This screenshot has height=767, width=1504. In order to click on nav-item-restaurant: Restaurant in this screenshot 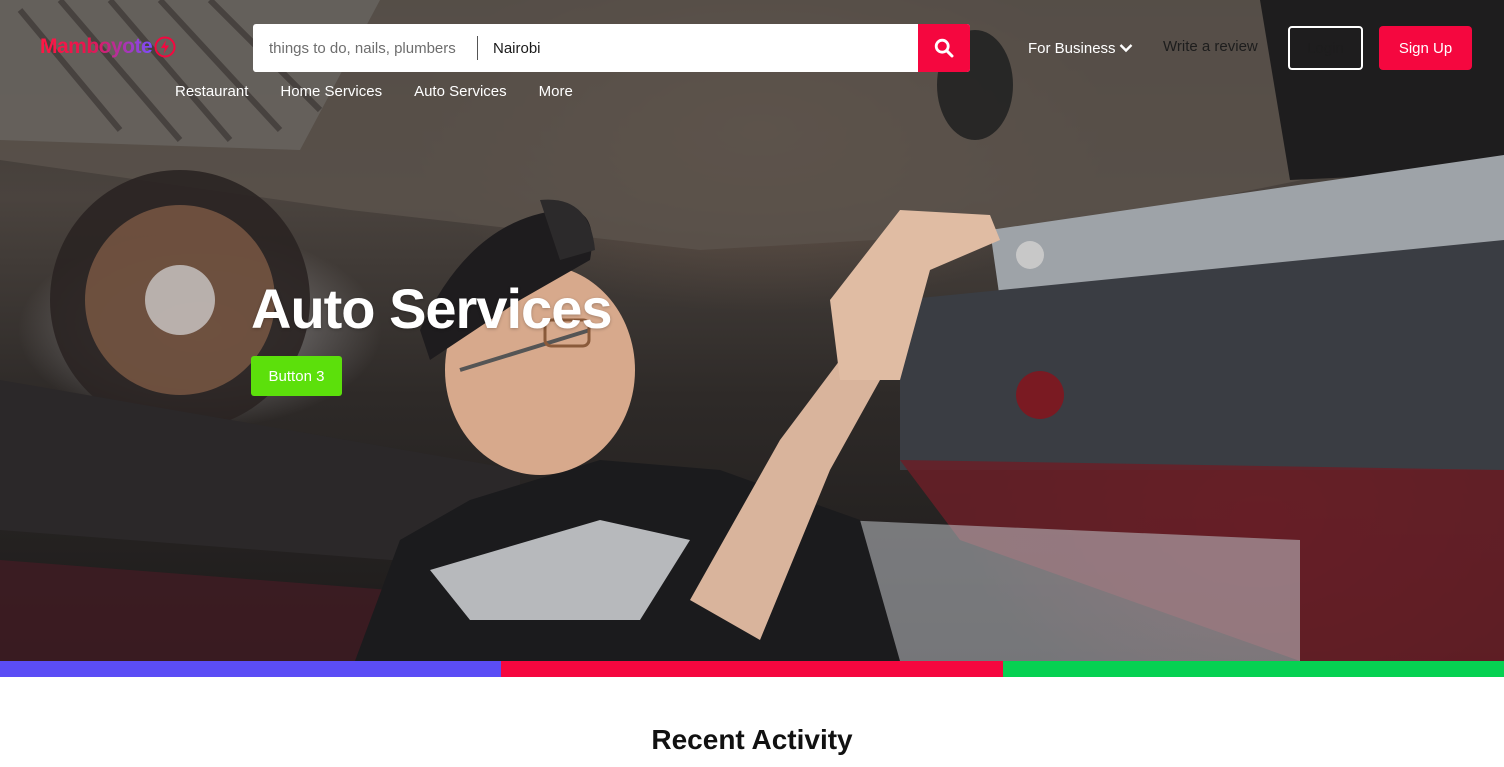, I will do `click(211, 91)`.